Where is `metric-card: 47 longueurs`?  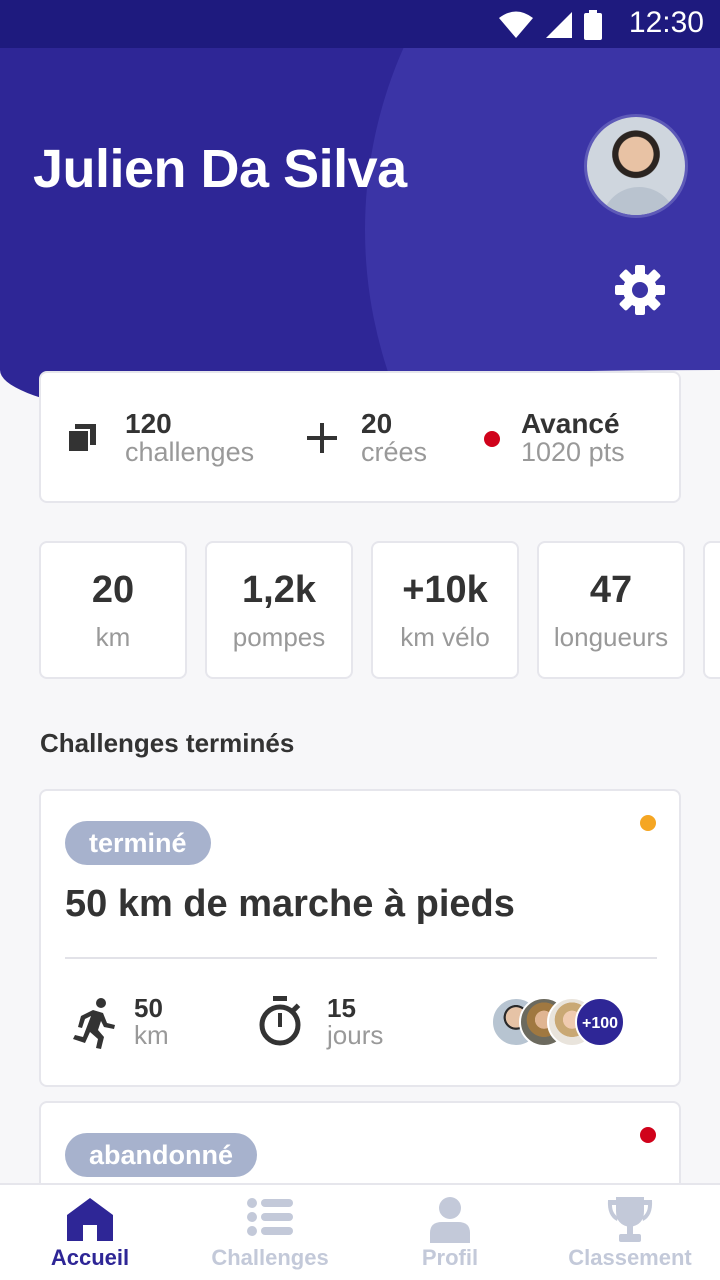 metric-card: 47 longueurs is located at coordinates (611, 610).